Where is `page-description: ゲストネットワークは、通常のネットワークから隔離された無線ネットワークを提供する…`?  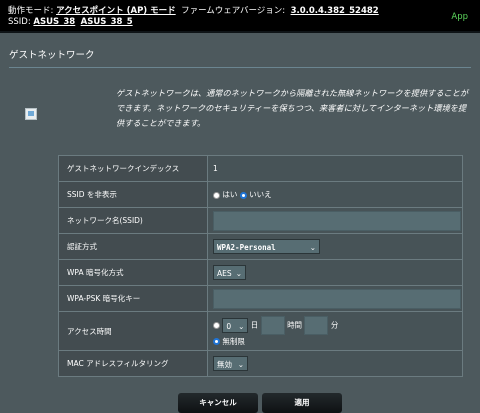
page-description: ゲストネットワークは、通常のネットワークから隔離された無線ネットワークを提供する… is located at coordinates (292, 108).